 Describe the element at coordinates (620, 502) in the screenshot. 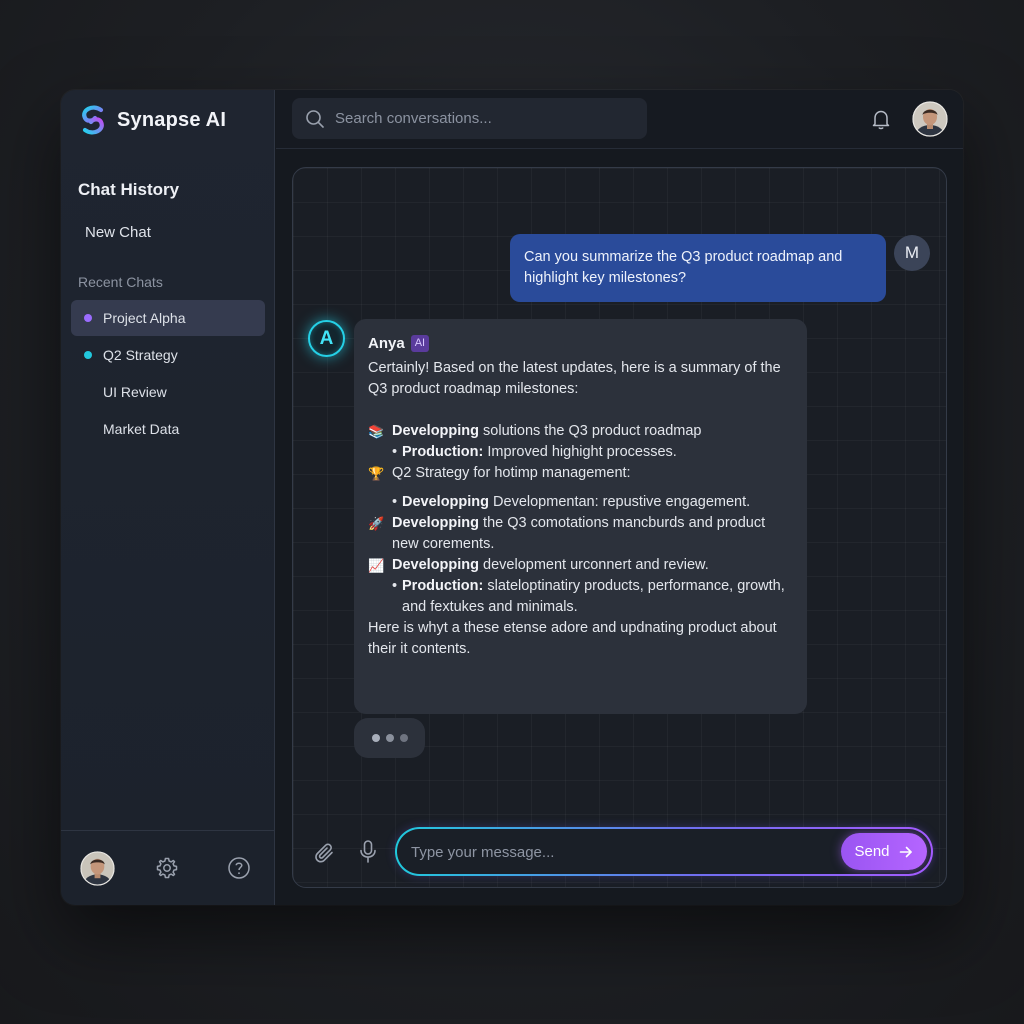

I see `item-text: Developmentan: repustive engagement.` at that location.